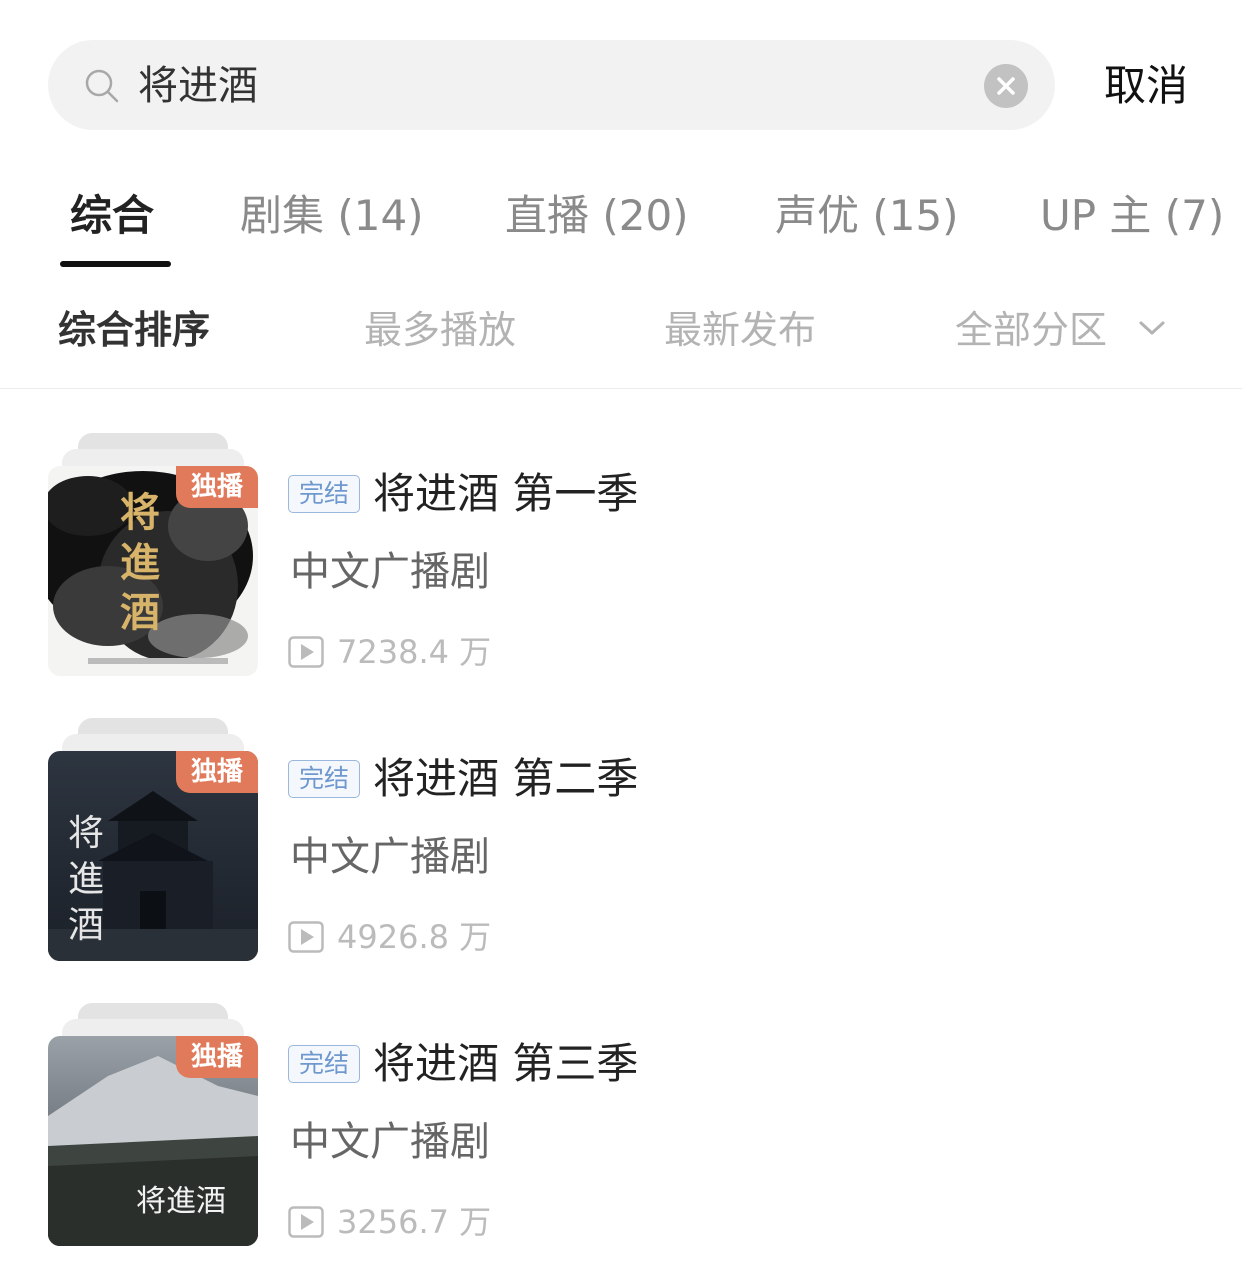 The image size is (1242, 1286). What do you see at coordinates (1152, 328) in the screenshot?
I see `chevron-down-icon` at bounding box center [1152, 328].